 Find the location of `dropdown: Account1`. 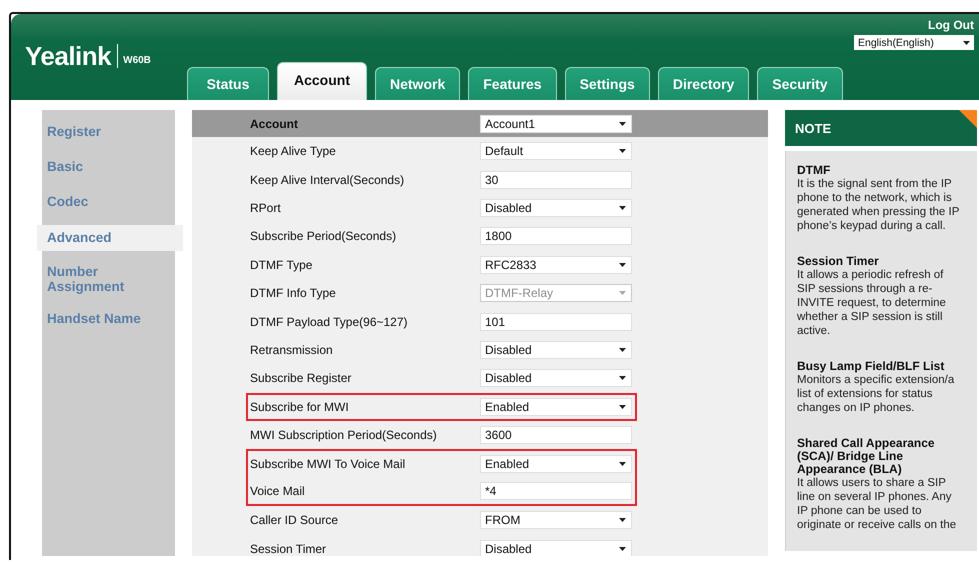

dropdown: Account1 is located at coordinates (556, 123).